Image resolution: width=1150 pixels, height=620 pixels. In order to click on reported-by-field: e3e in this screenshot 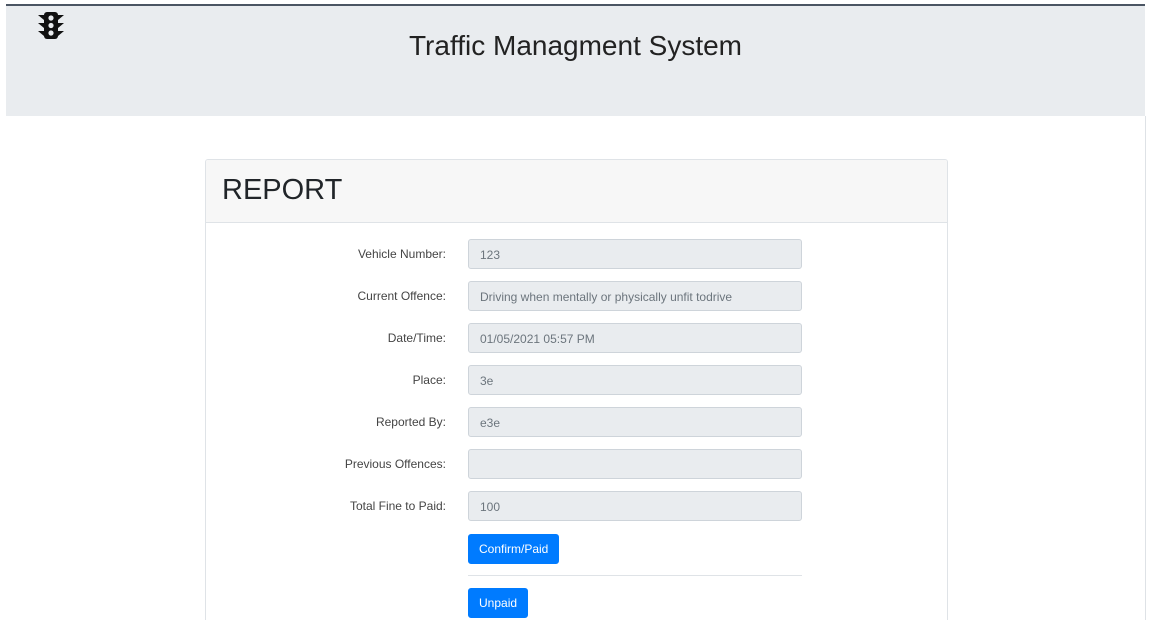, I will do `click(635, 422)`.